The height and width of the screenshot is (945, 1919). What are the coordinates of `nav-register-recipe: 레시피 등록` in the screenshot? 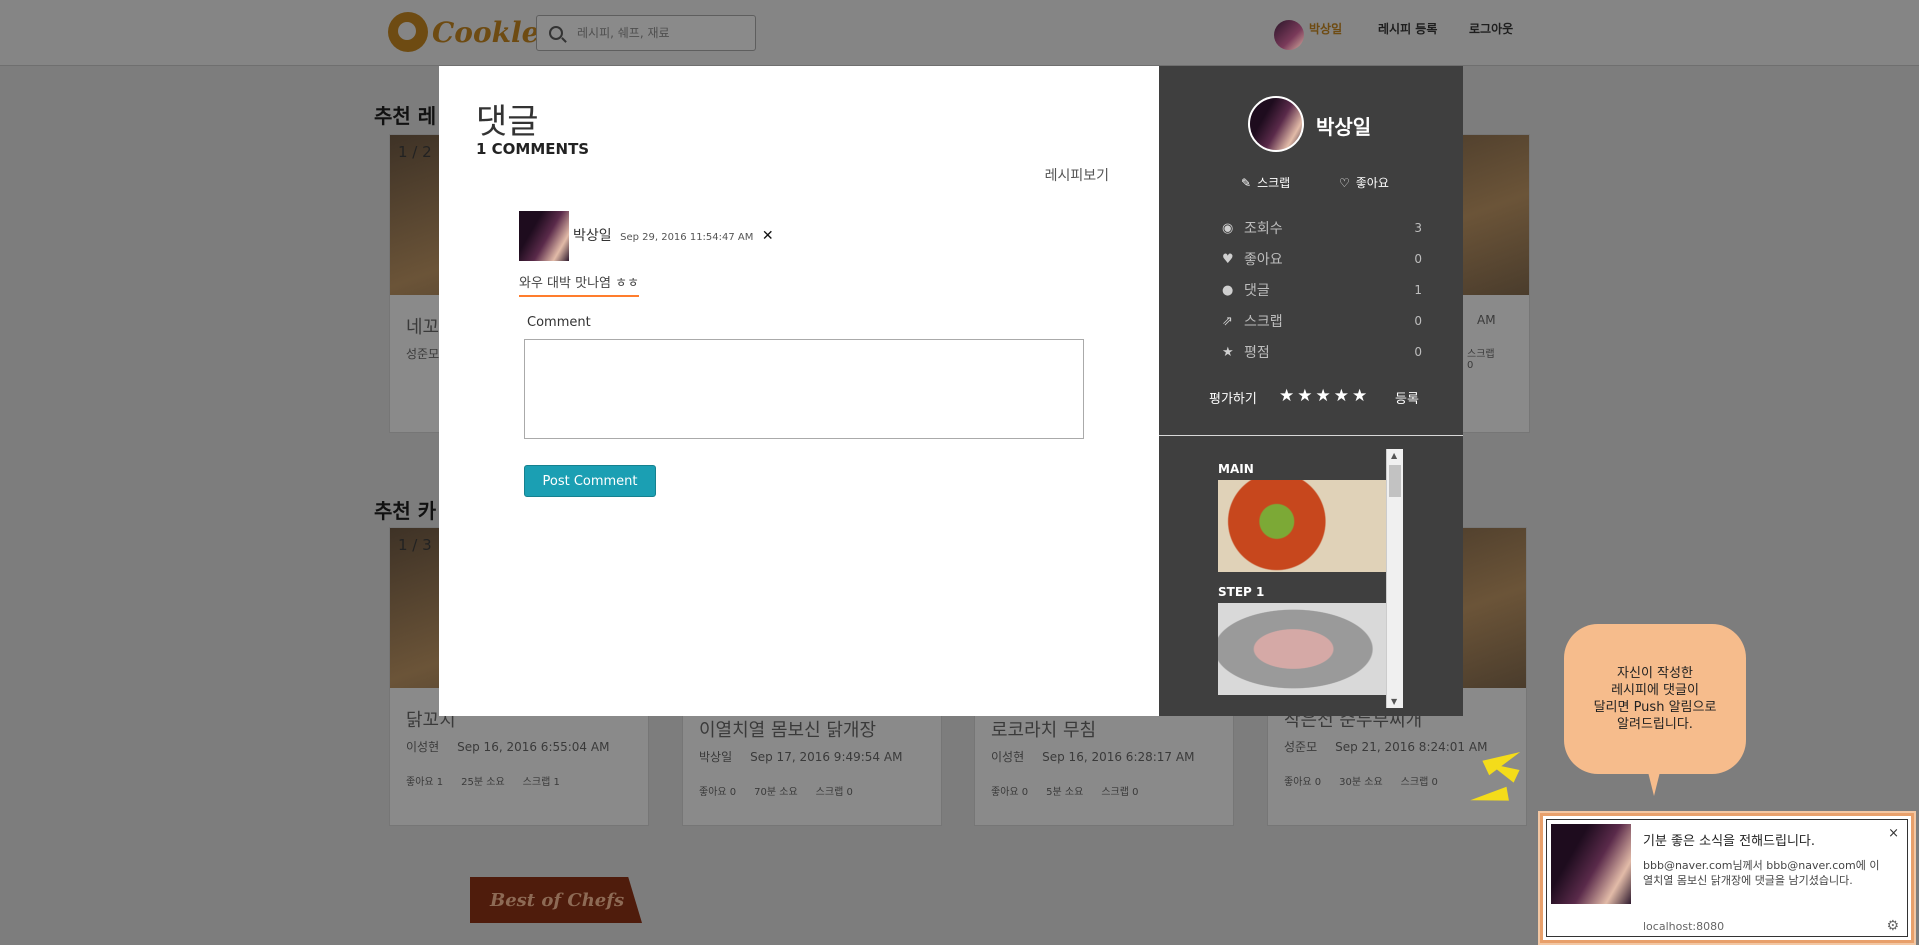 It's located at (1407, 28).